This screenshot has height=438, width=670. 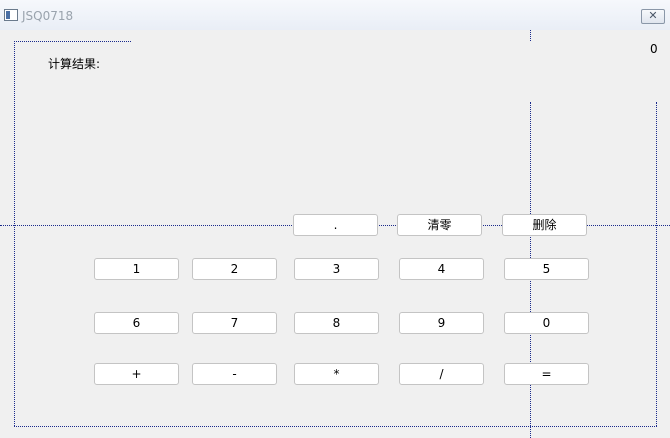 What do you see at coordinates (234, 269) in the screenshot?
I see `digit-2-button: 2` at bounding box center [234, 269].